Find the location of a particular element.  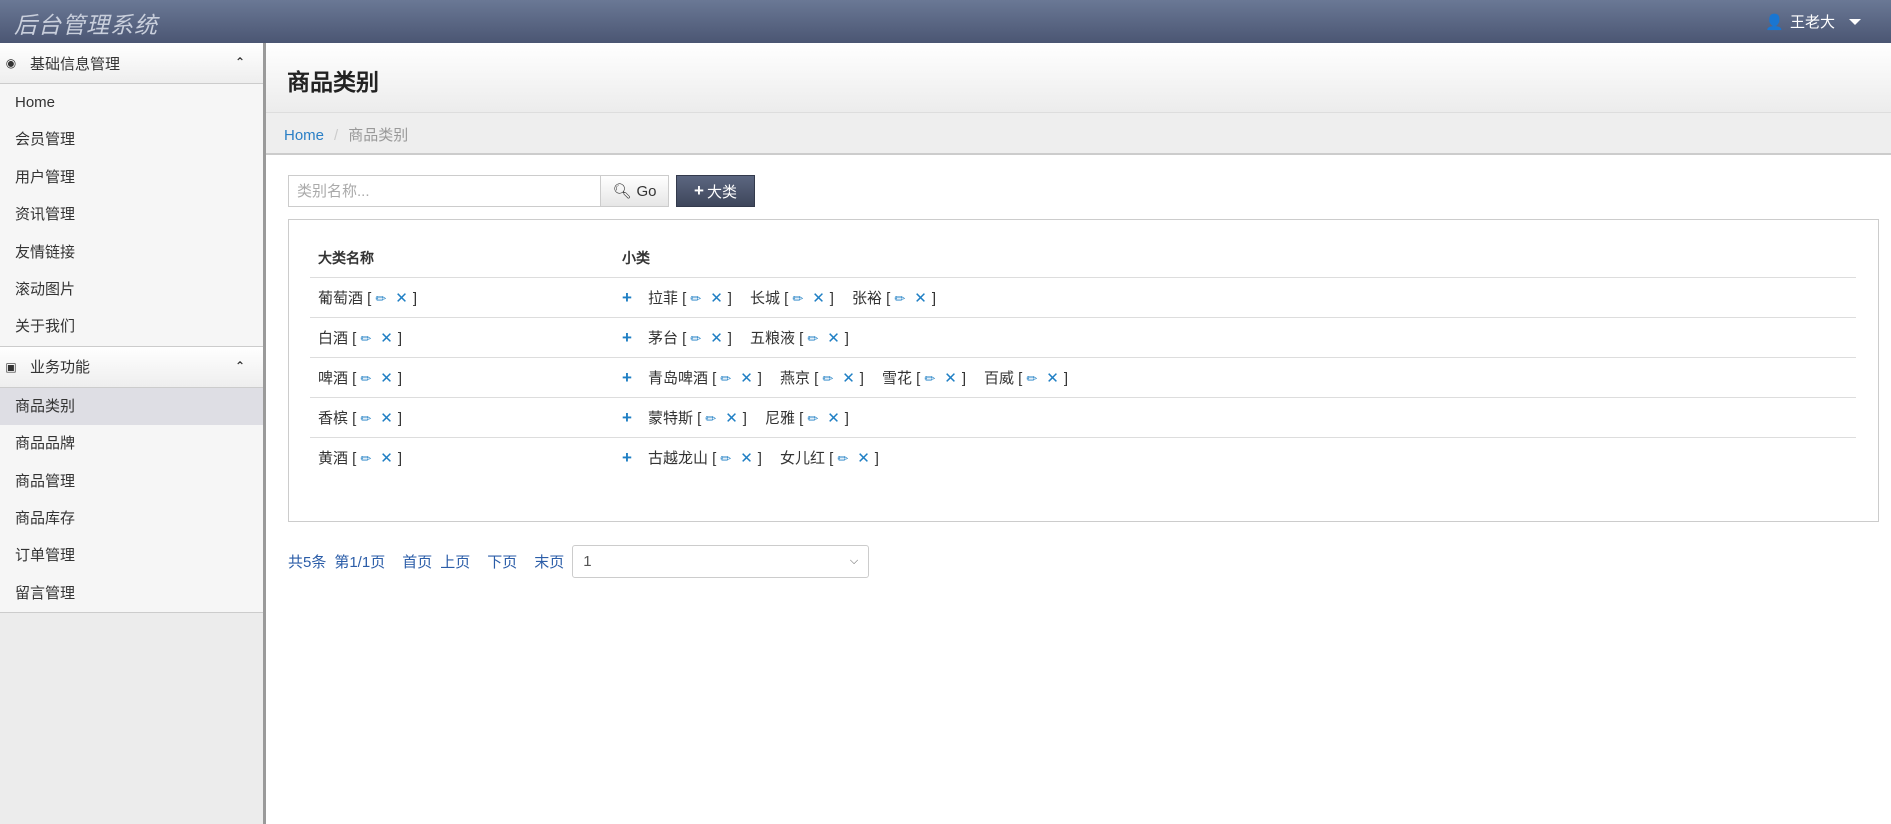

last-page-link: 末页 is located at coordinates (549, 561).